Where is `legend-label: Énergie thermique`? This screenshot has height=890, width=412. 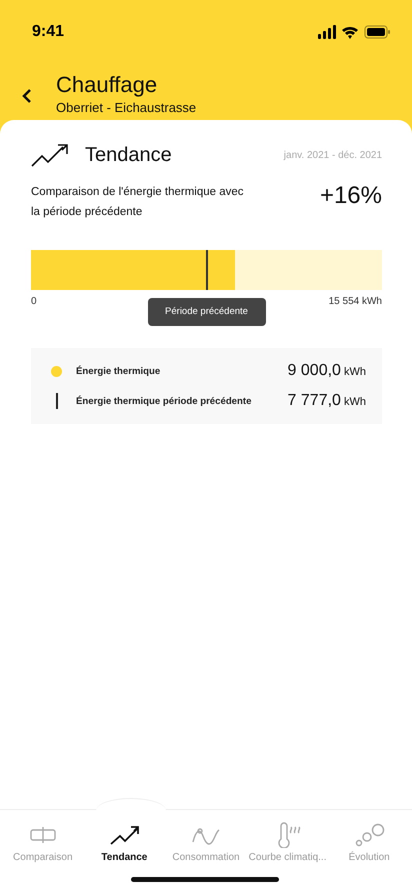 legend-label: Énergie thermique is located at coordinates (119, 371).